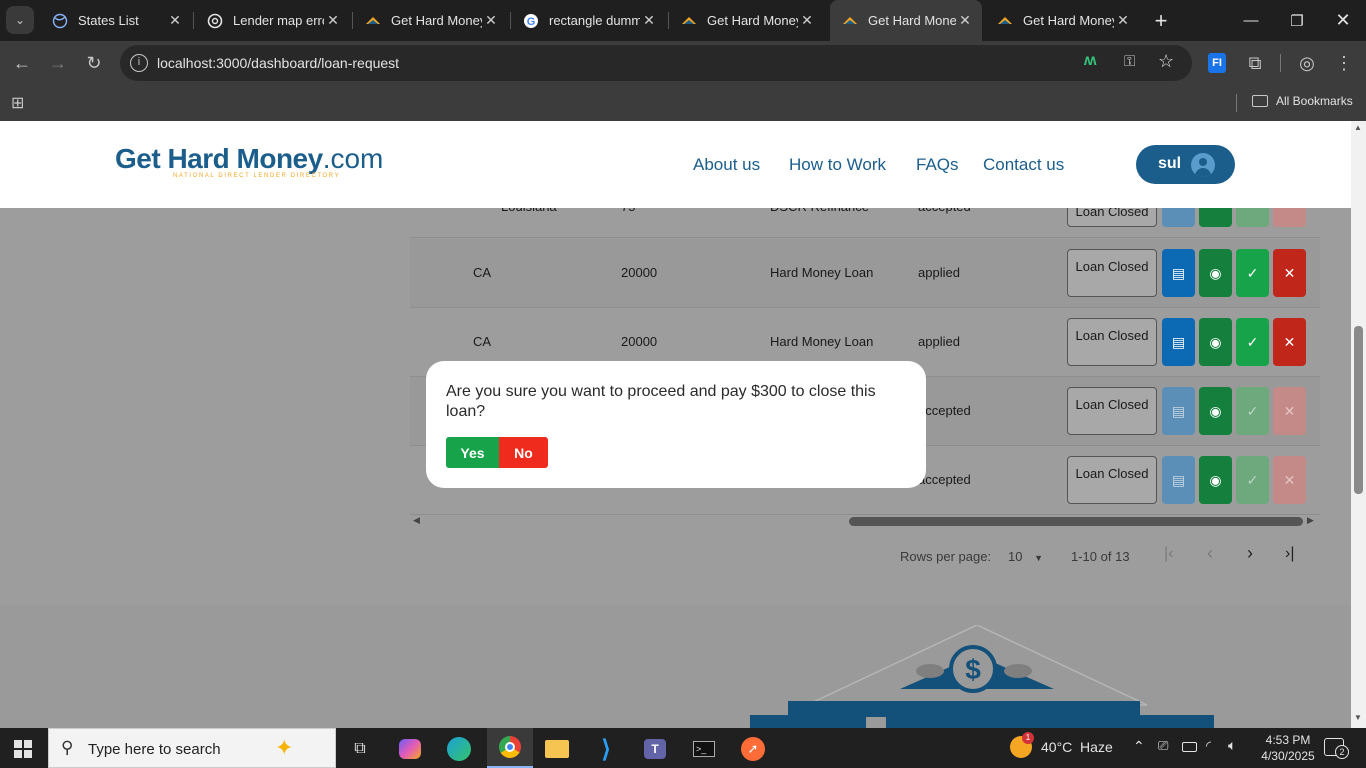 Image resolution: width=1366 pixels, height=768 pixels. Describe the element at coordinates (1163, 746) in the screenshot. I see `camera-icon: ⎚` at that location.